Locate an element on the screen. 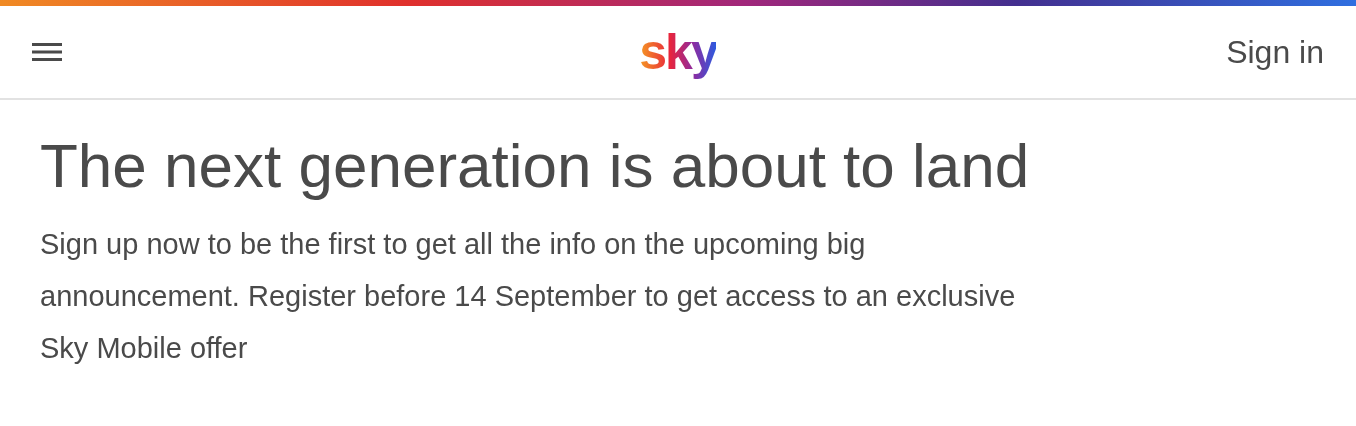 The height and width of the screenshot is (426, 1356). menu-icon is located at coordinates (47, 52).